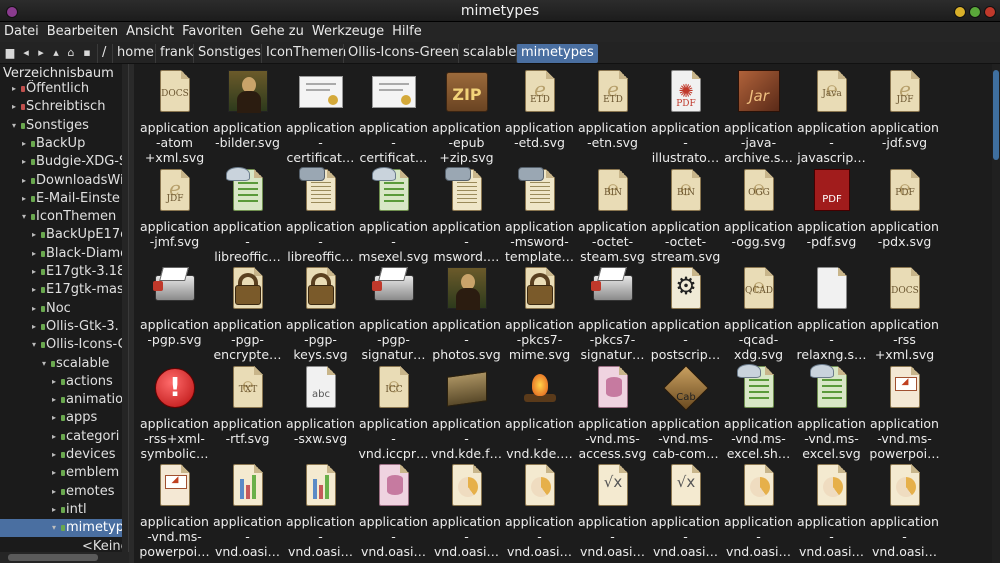 This screenshot has width=1000, height=563. Describe the element at coordinates (320, 311) in the screenshot. I see `file-item: application -pgp- keys.svg` at that location.